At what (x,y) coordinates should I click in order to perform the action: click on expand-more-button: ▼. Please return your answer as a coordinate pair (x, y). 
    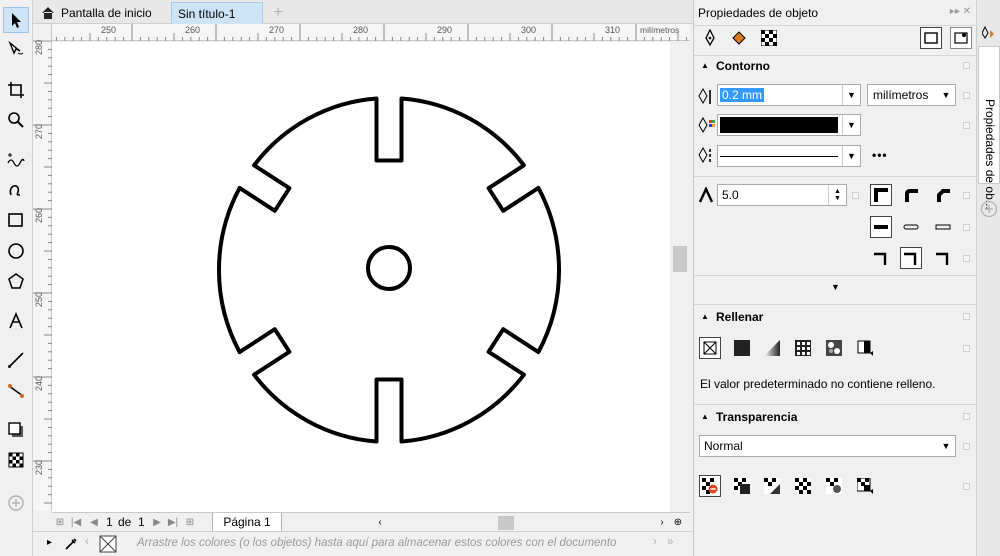
    Looking at the image, I should click on (835, 286).